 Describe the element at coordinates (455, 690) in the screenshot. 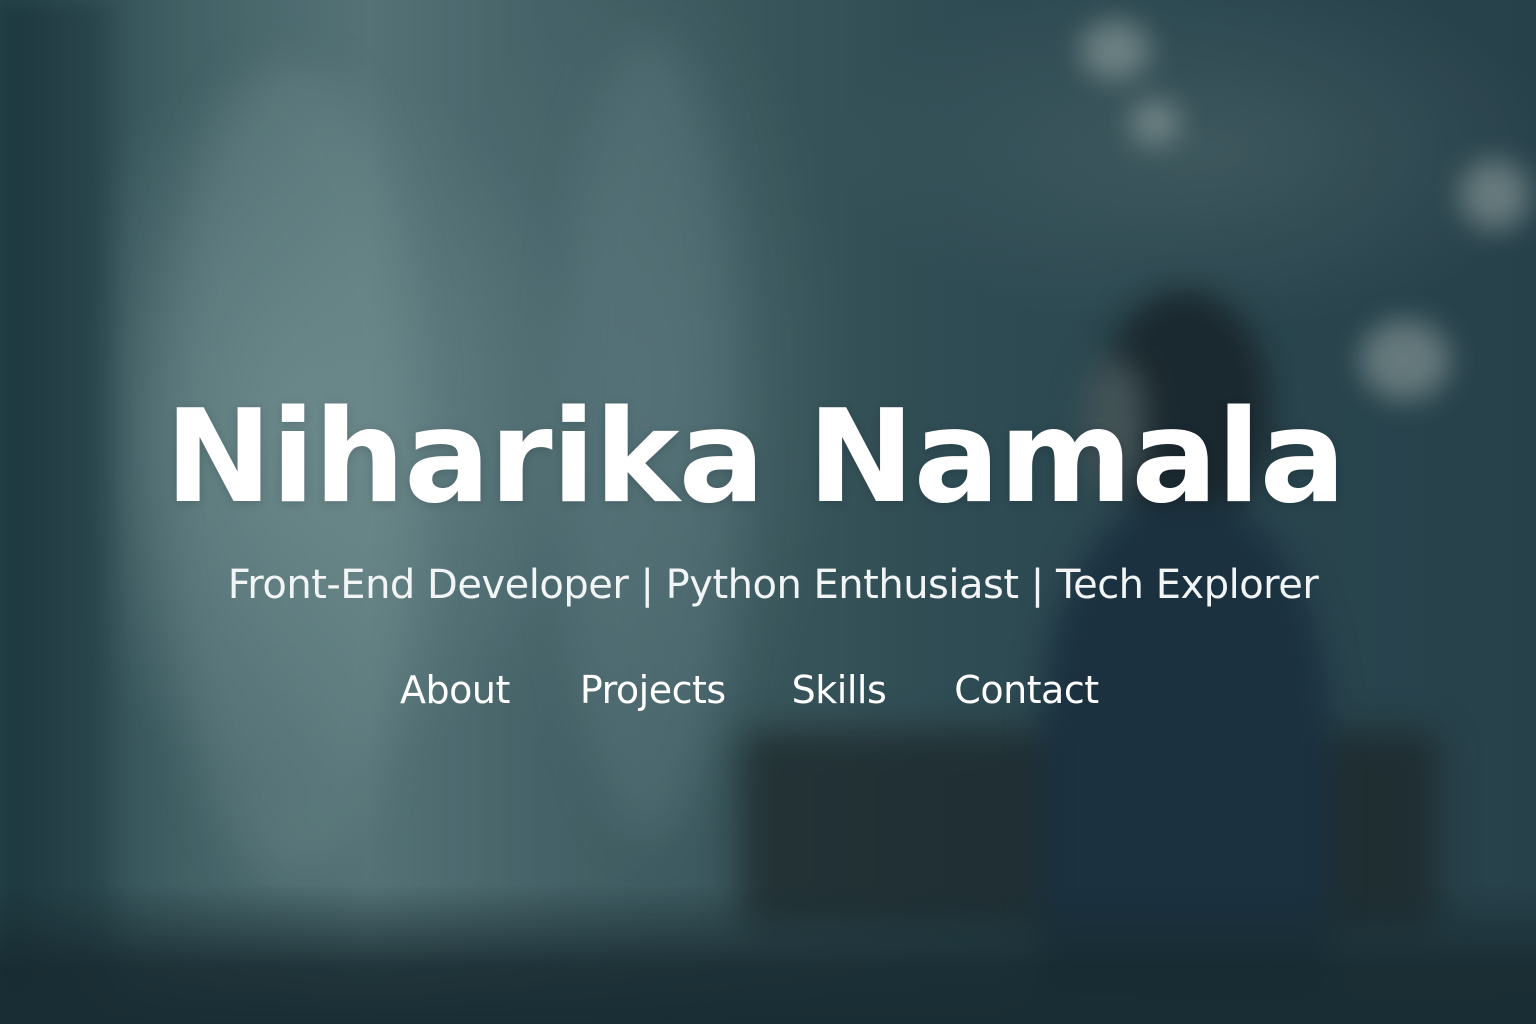

I see `nav-link-about: About` at that location.